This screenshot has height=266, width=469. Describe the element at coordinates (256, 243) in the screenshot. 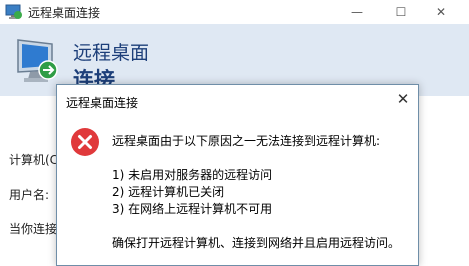

I see `error-footer: 确保打开远程计算机、连接到网络并且启用远程访问。` at that location.